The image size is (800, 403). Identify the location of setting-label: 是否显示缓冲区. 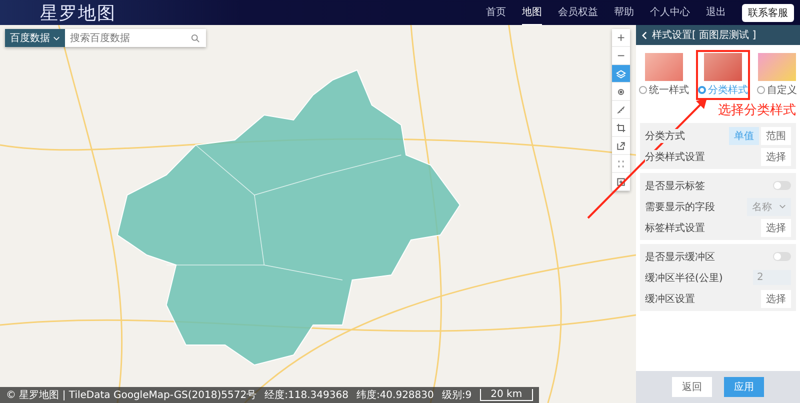
(680, 257).